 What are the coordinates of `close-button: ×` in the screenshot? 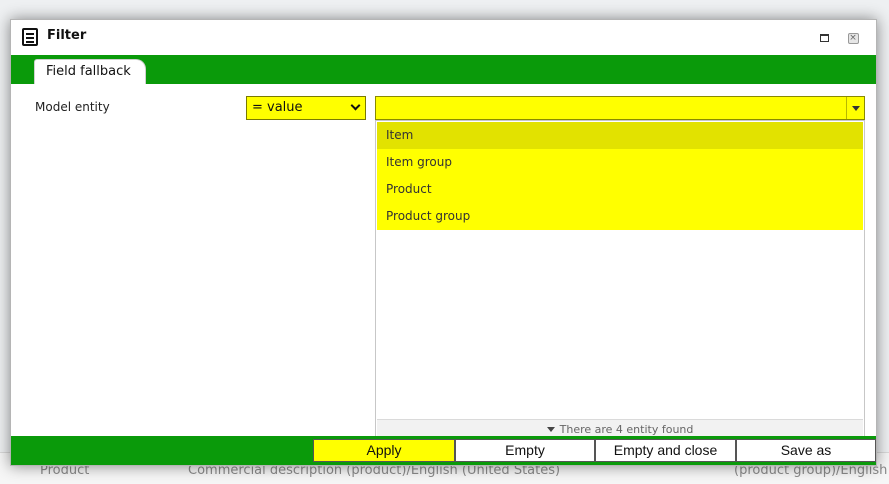 It's located at (853, 38).